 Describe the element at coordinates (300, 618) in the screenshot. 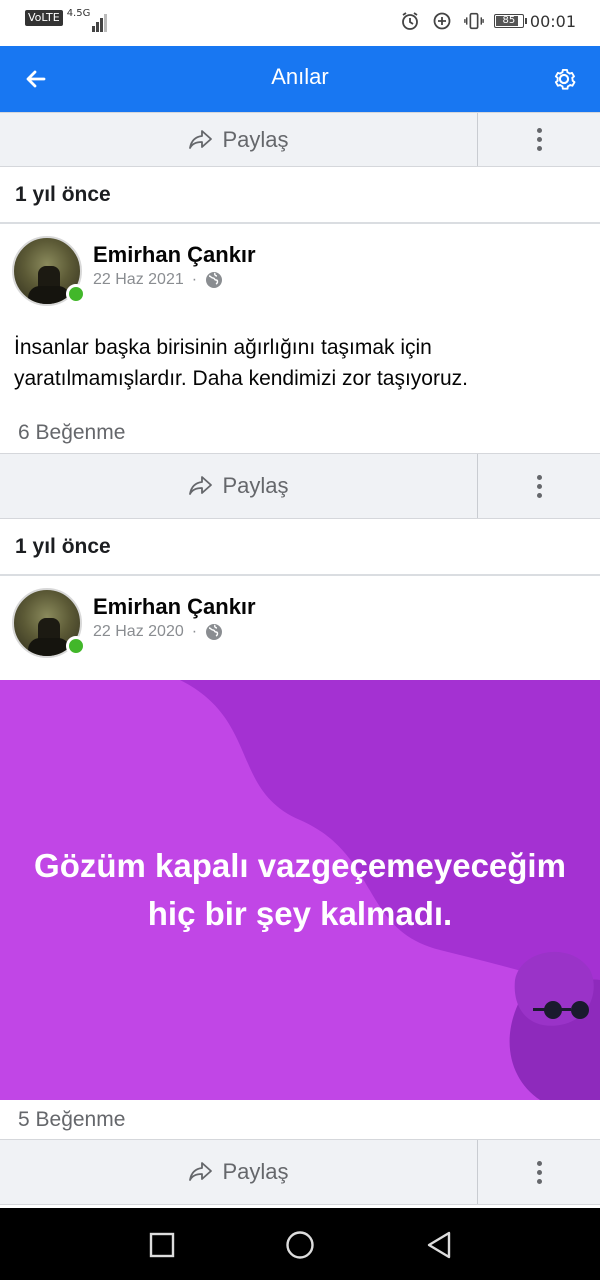

I see `post-header: Emirhan Çankır 22 Haz 2020 ·` at that location.